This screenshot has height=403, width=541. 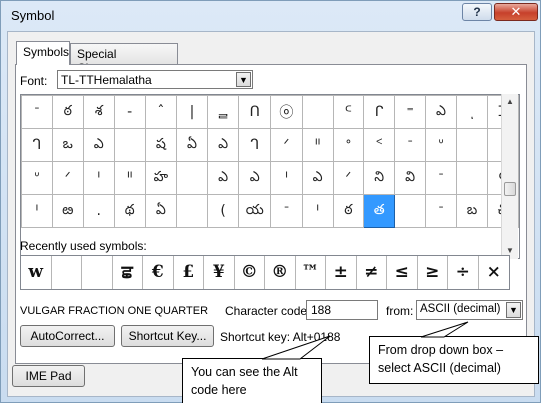 What do you see at coordinates (255, 112) in the screenshot?
I see `symbol-cell: ᑎ` at bounding box center [255, 112].